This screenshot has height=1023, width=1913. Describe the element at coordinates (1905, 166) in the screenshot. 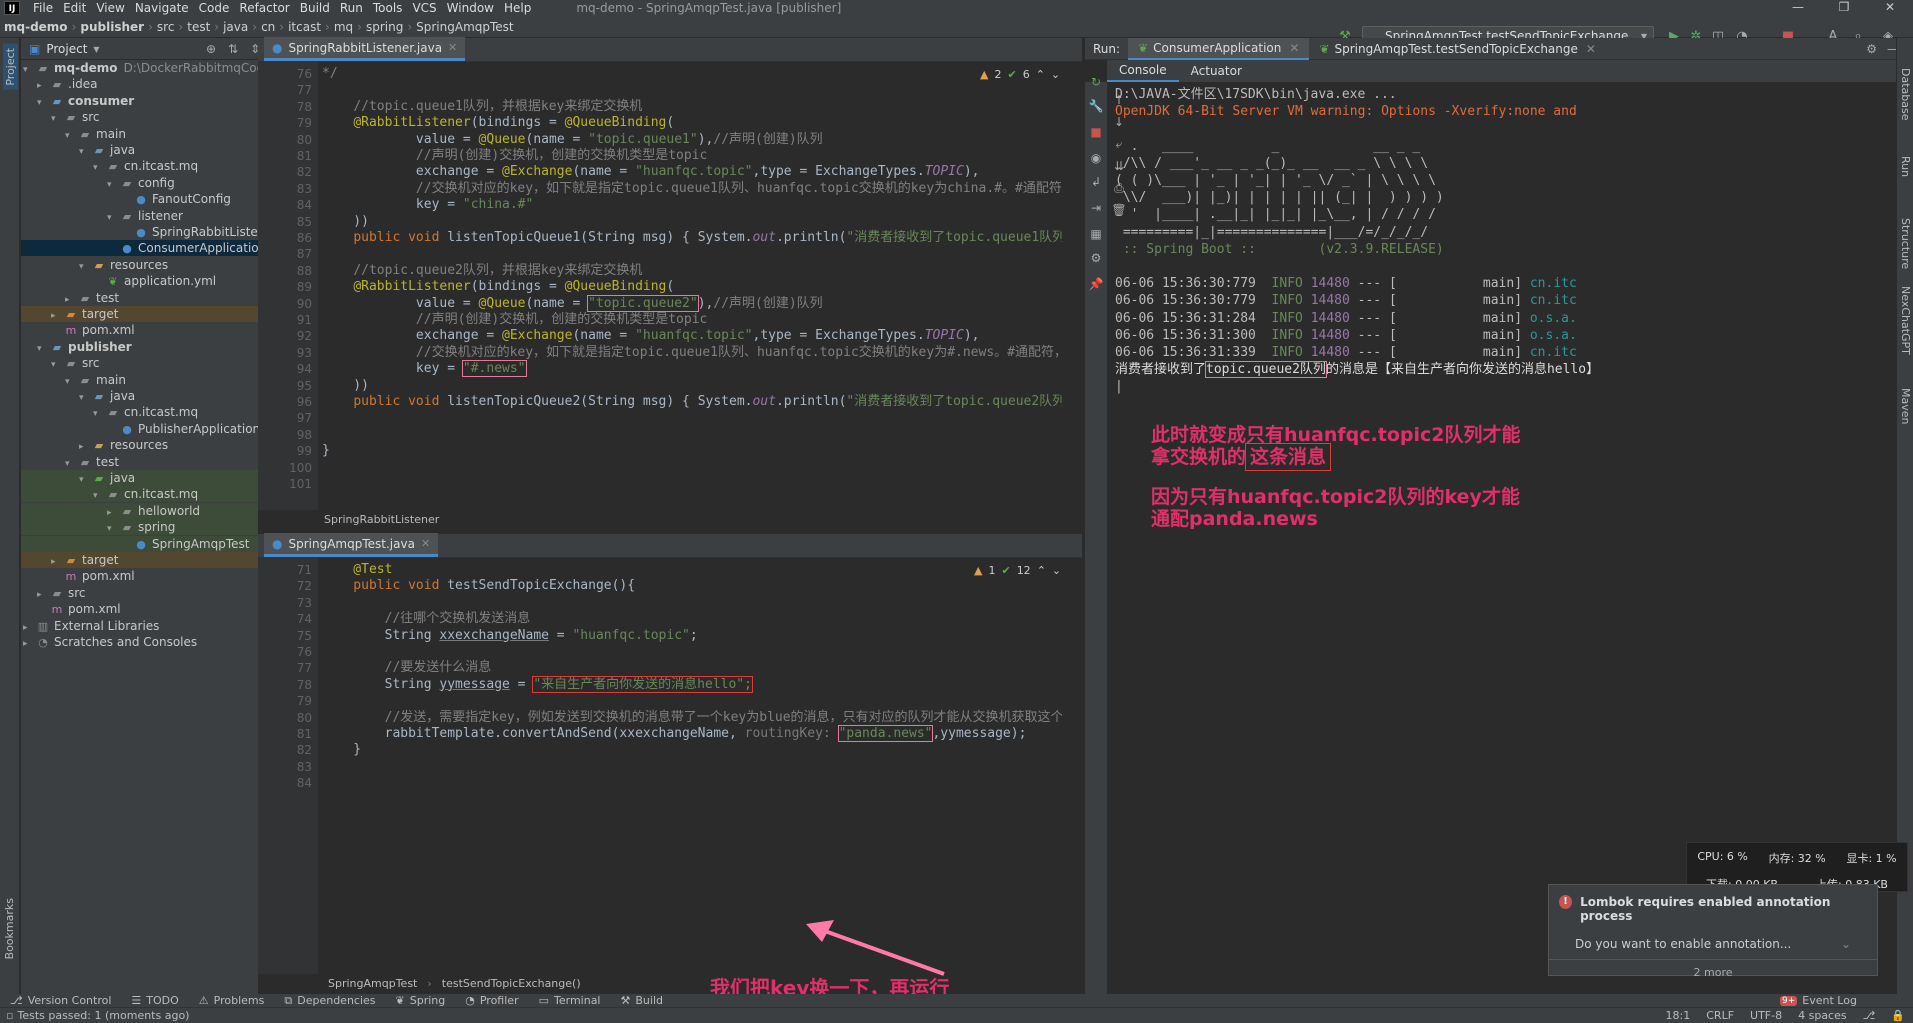

I see `run-tool-tab: Run` at that location.